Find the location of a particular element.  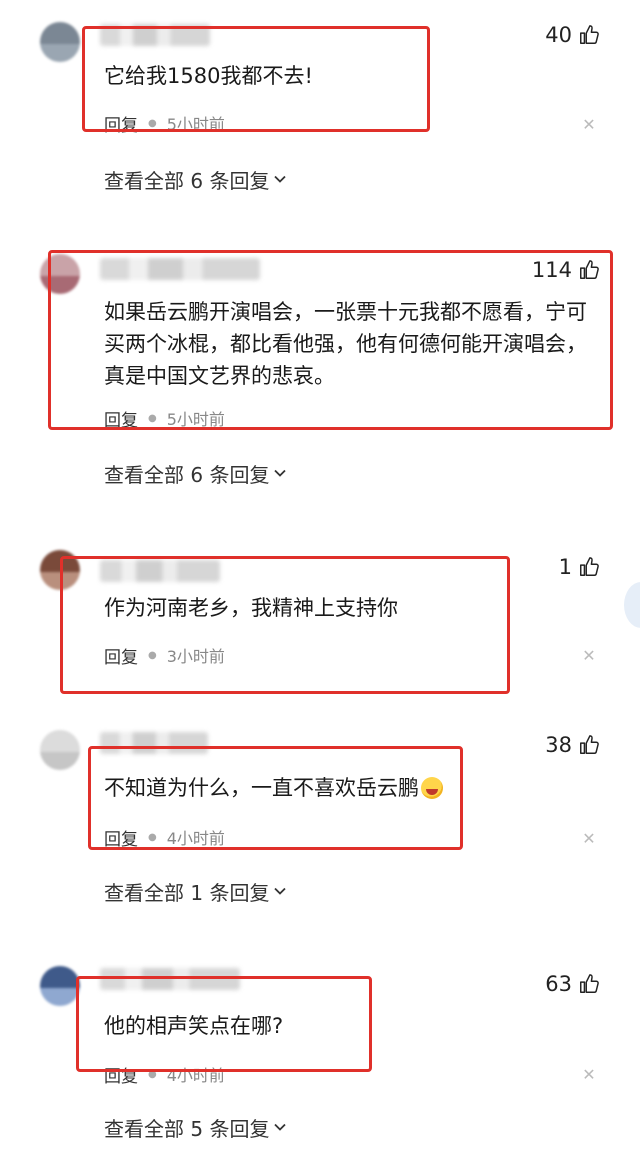

like-button: 40 is located at coordinates (572, 35).